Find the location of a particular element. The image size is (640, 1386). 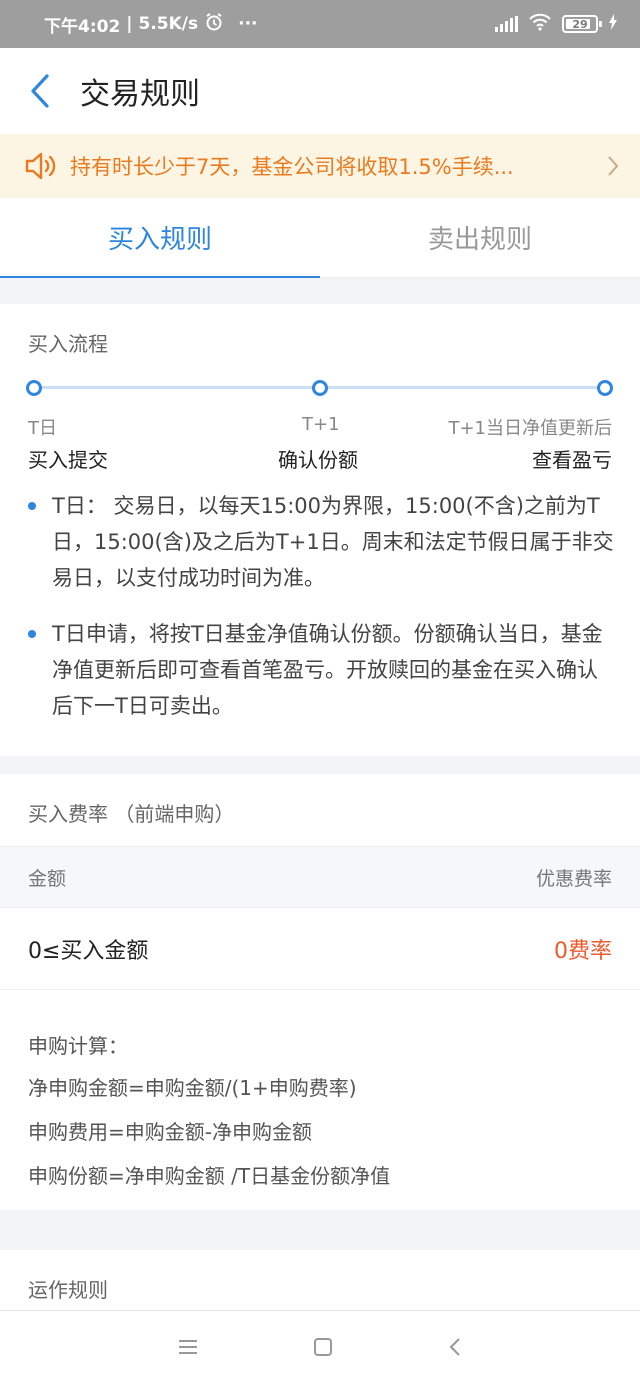

menu-nav-icon is located at coordinates (188, 1349).